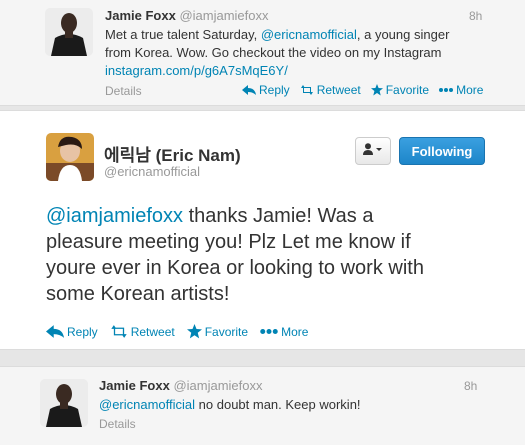  I want to click on user-icon, so click(373, 151).